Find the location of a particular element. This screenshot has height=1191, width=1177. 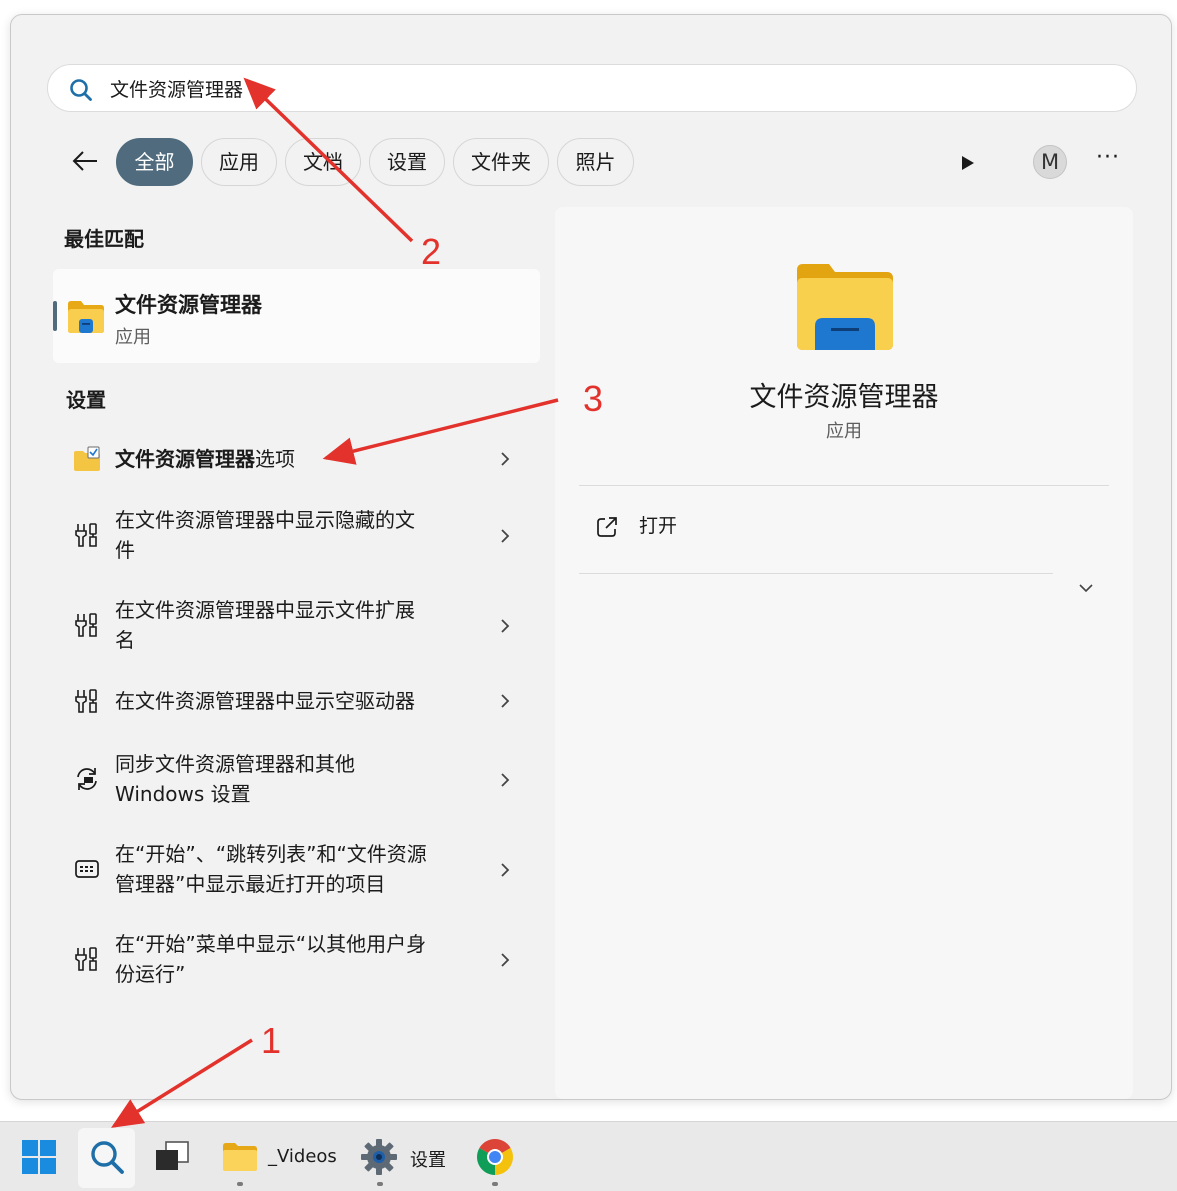

settings-item-label: 在“开始”菜单中显示“以其他用户身 份运行” is located at coordinates (271, 959).